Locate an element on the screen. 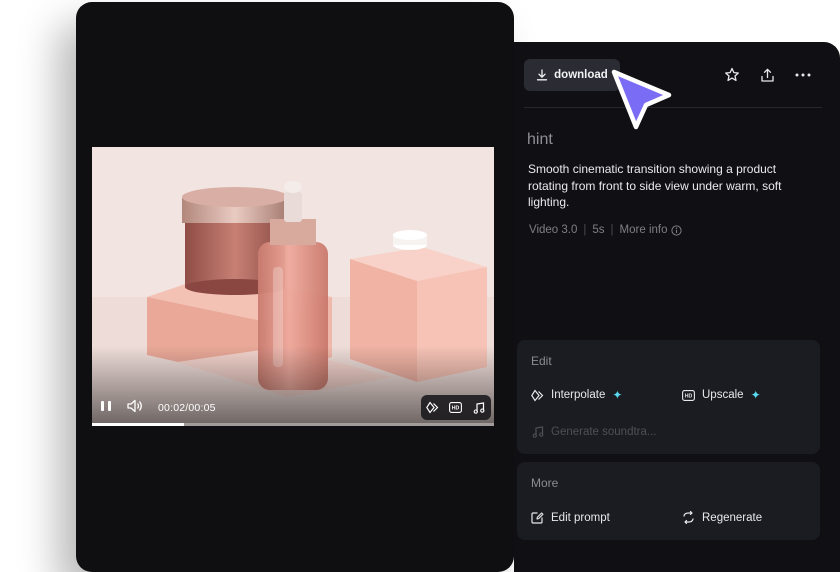 The width and height of the screenshot is (840, 572). hint-label: hint is located at coordinates (540, 139).